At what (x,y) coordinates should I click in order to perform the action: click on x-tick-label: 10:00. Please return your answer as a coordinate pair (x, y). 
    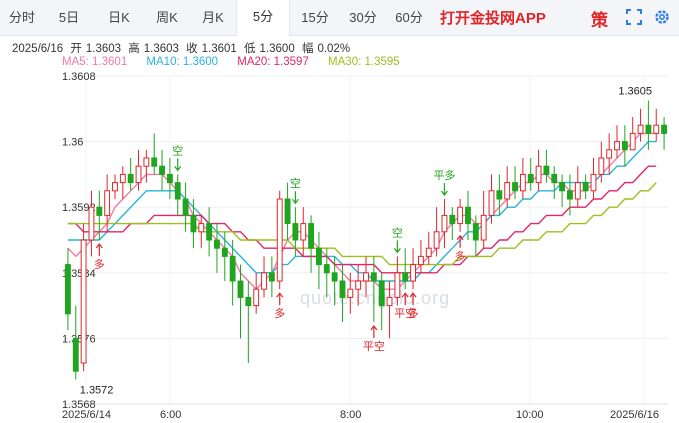
    Looking at the image, I should click on (530, 415).